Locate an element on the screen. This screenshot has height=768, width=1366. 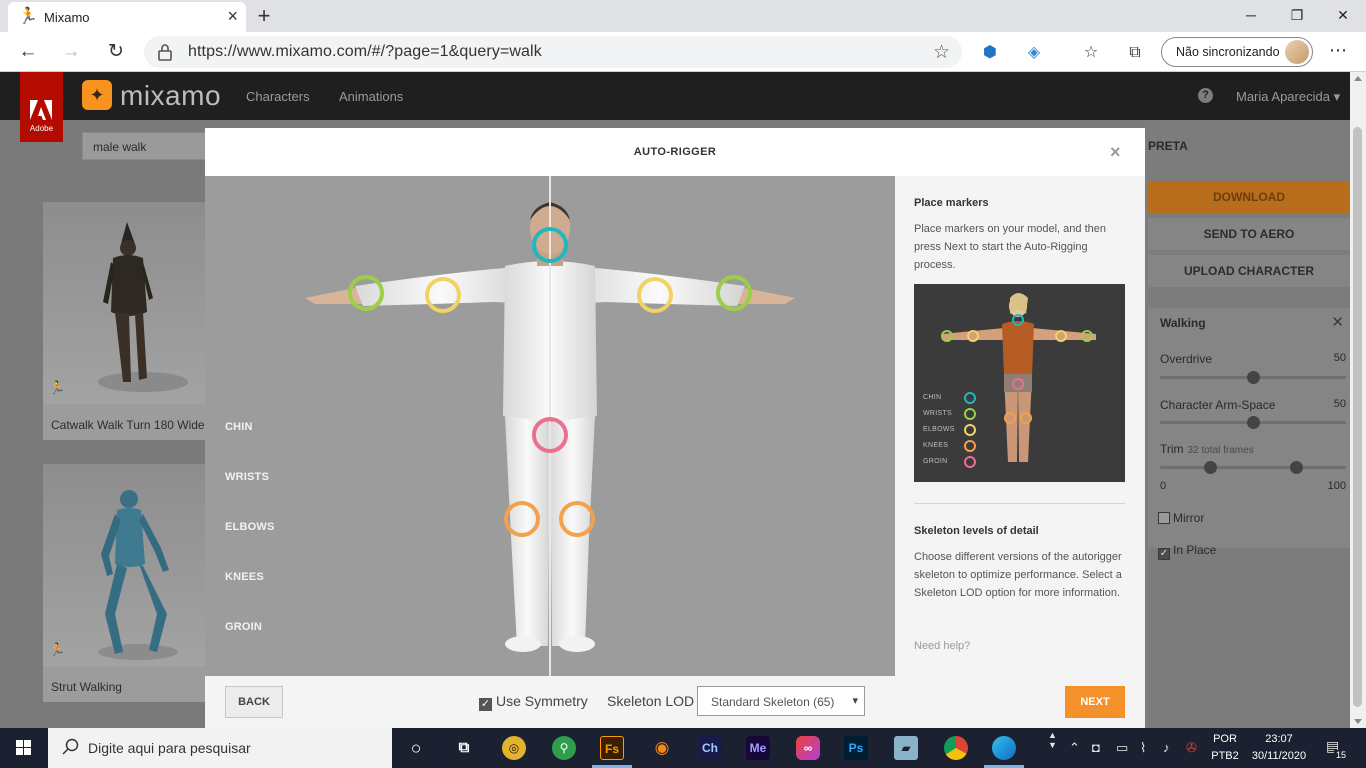
clock-date: 30/11/2020 is located at coordinates (1279, 756).